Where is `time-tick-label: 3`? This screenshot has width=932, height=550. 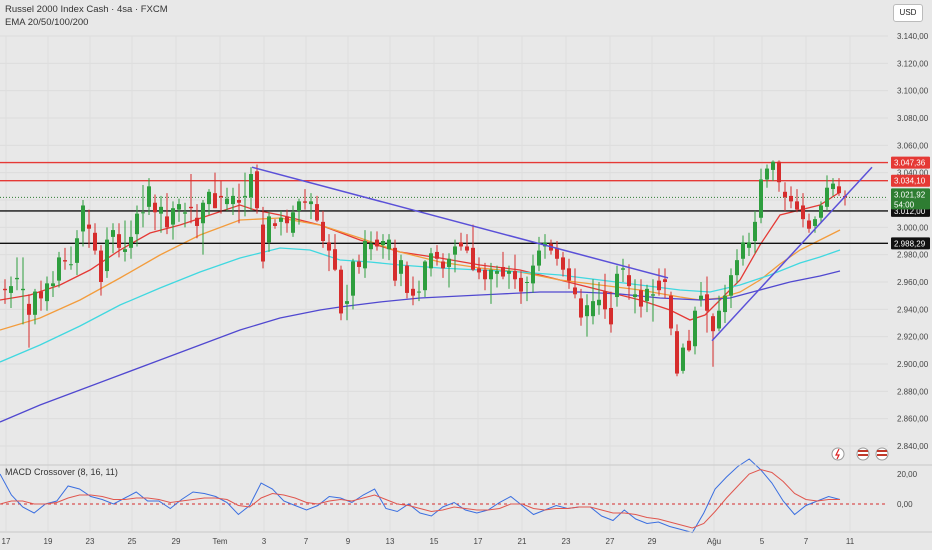 time-tick-label: 3 is located at coordinates (264, 541).